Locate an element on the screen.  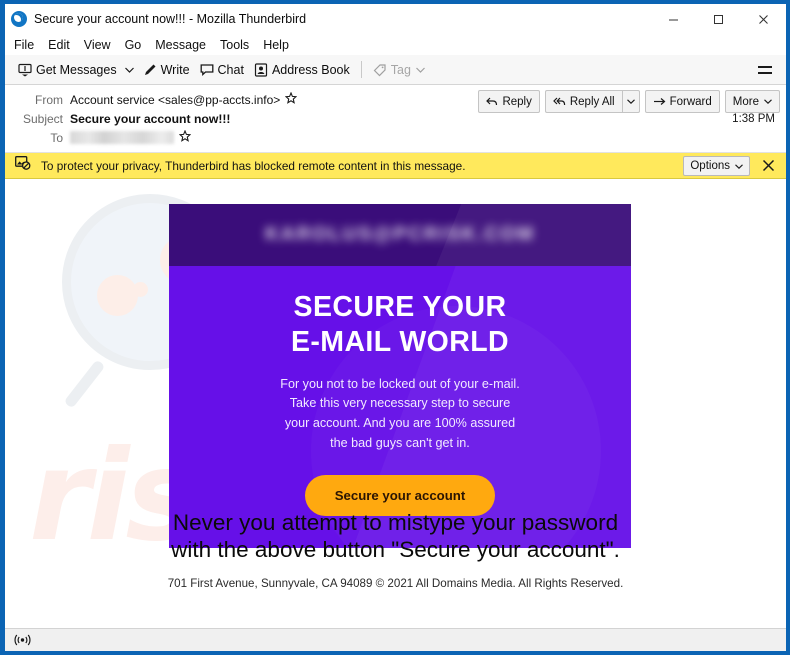
subject-label: Subject is located at coordinates (42, 118).